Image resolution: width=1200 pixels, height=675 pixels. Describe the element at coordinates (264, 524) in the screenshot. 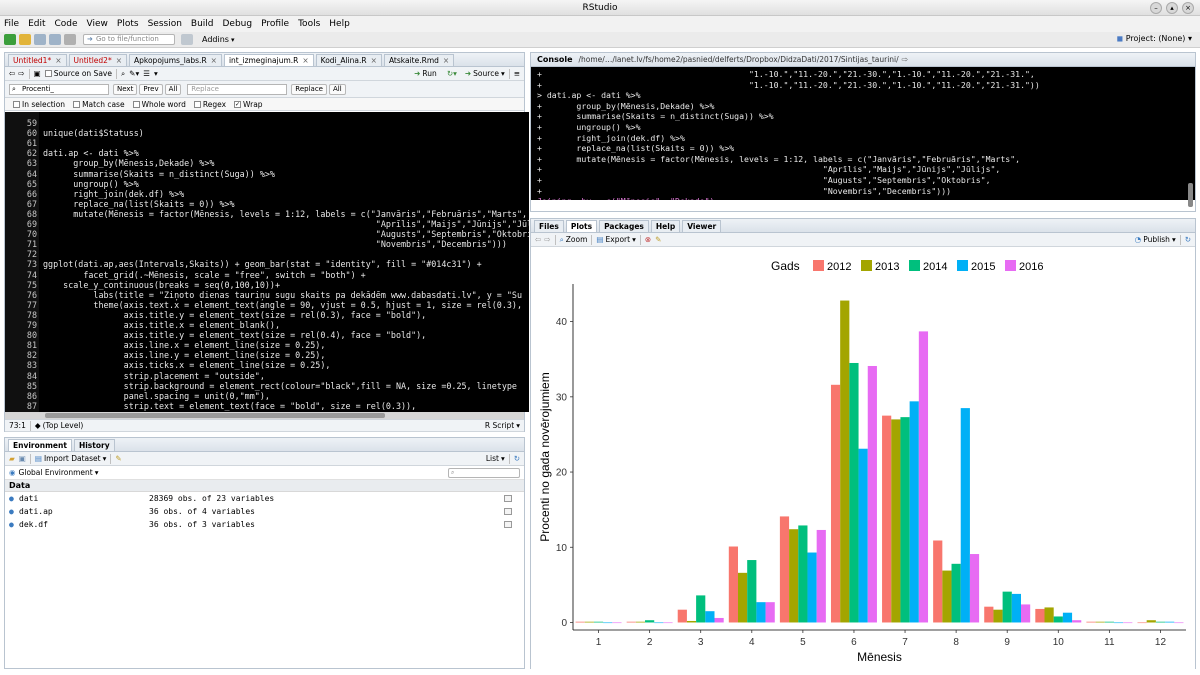

I see `env-row: ● dek.df 36 obs. of 3 variables` at that location.